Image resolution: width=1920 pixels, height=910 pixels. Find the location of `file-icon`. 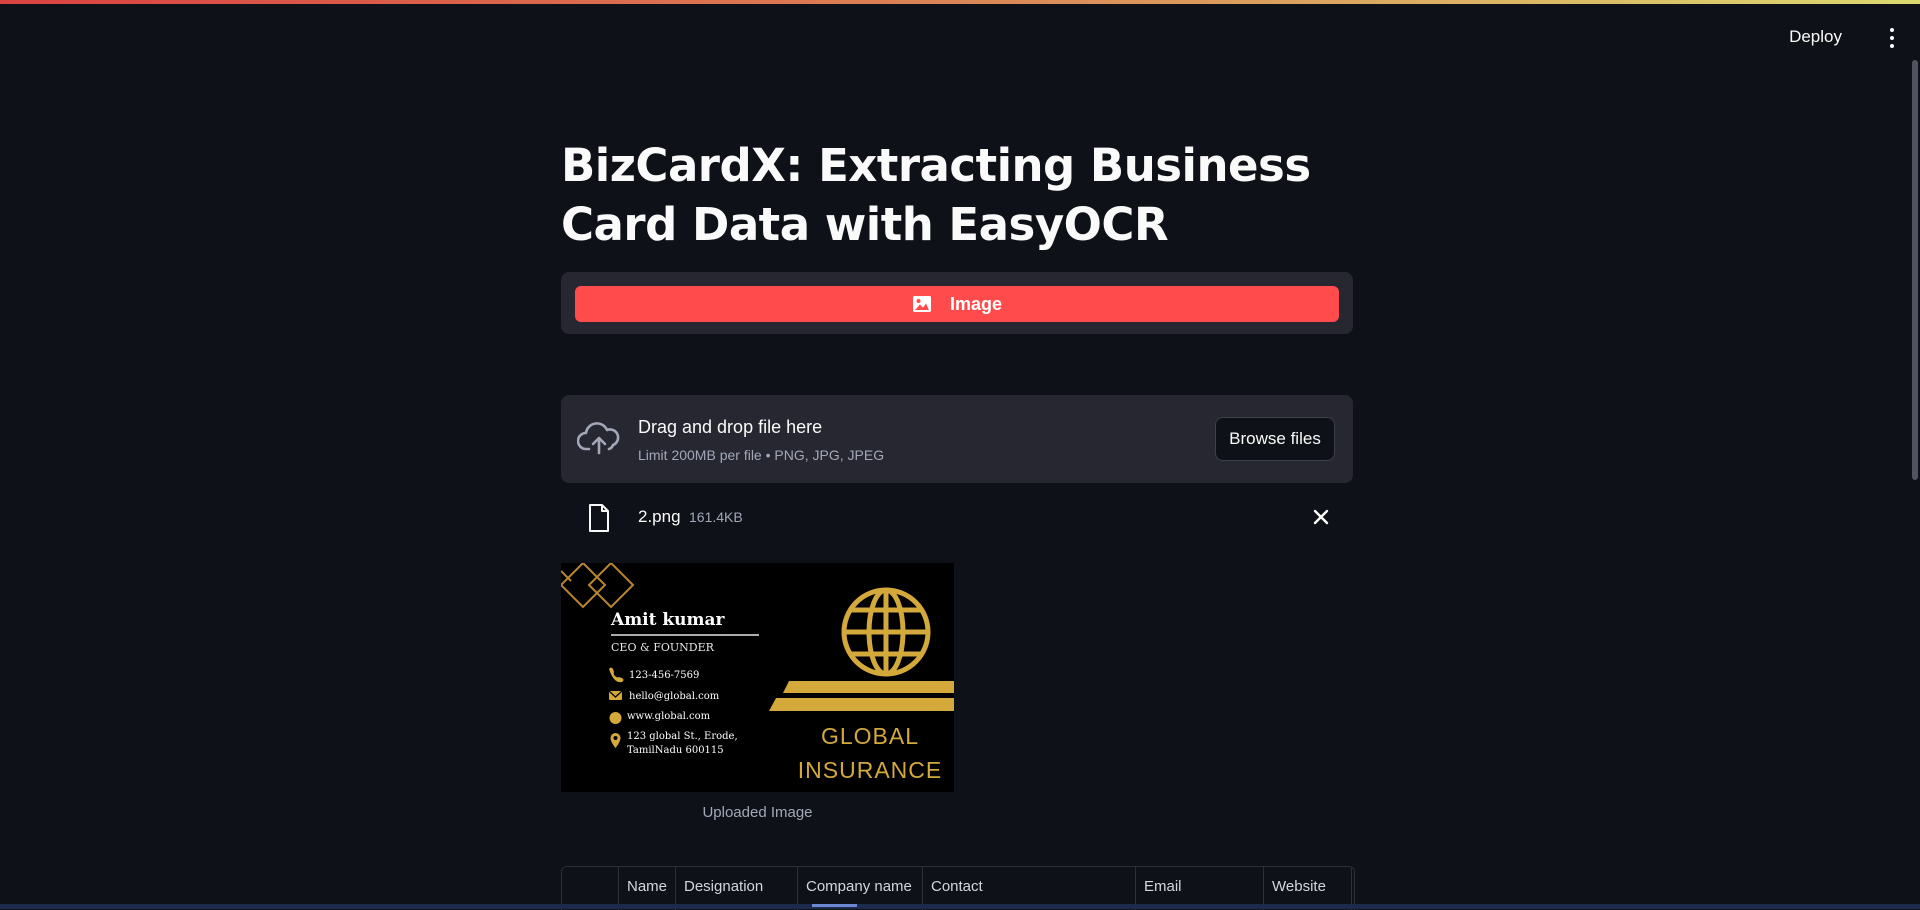

file-icon is located at coordinates (599, 518).